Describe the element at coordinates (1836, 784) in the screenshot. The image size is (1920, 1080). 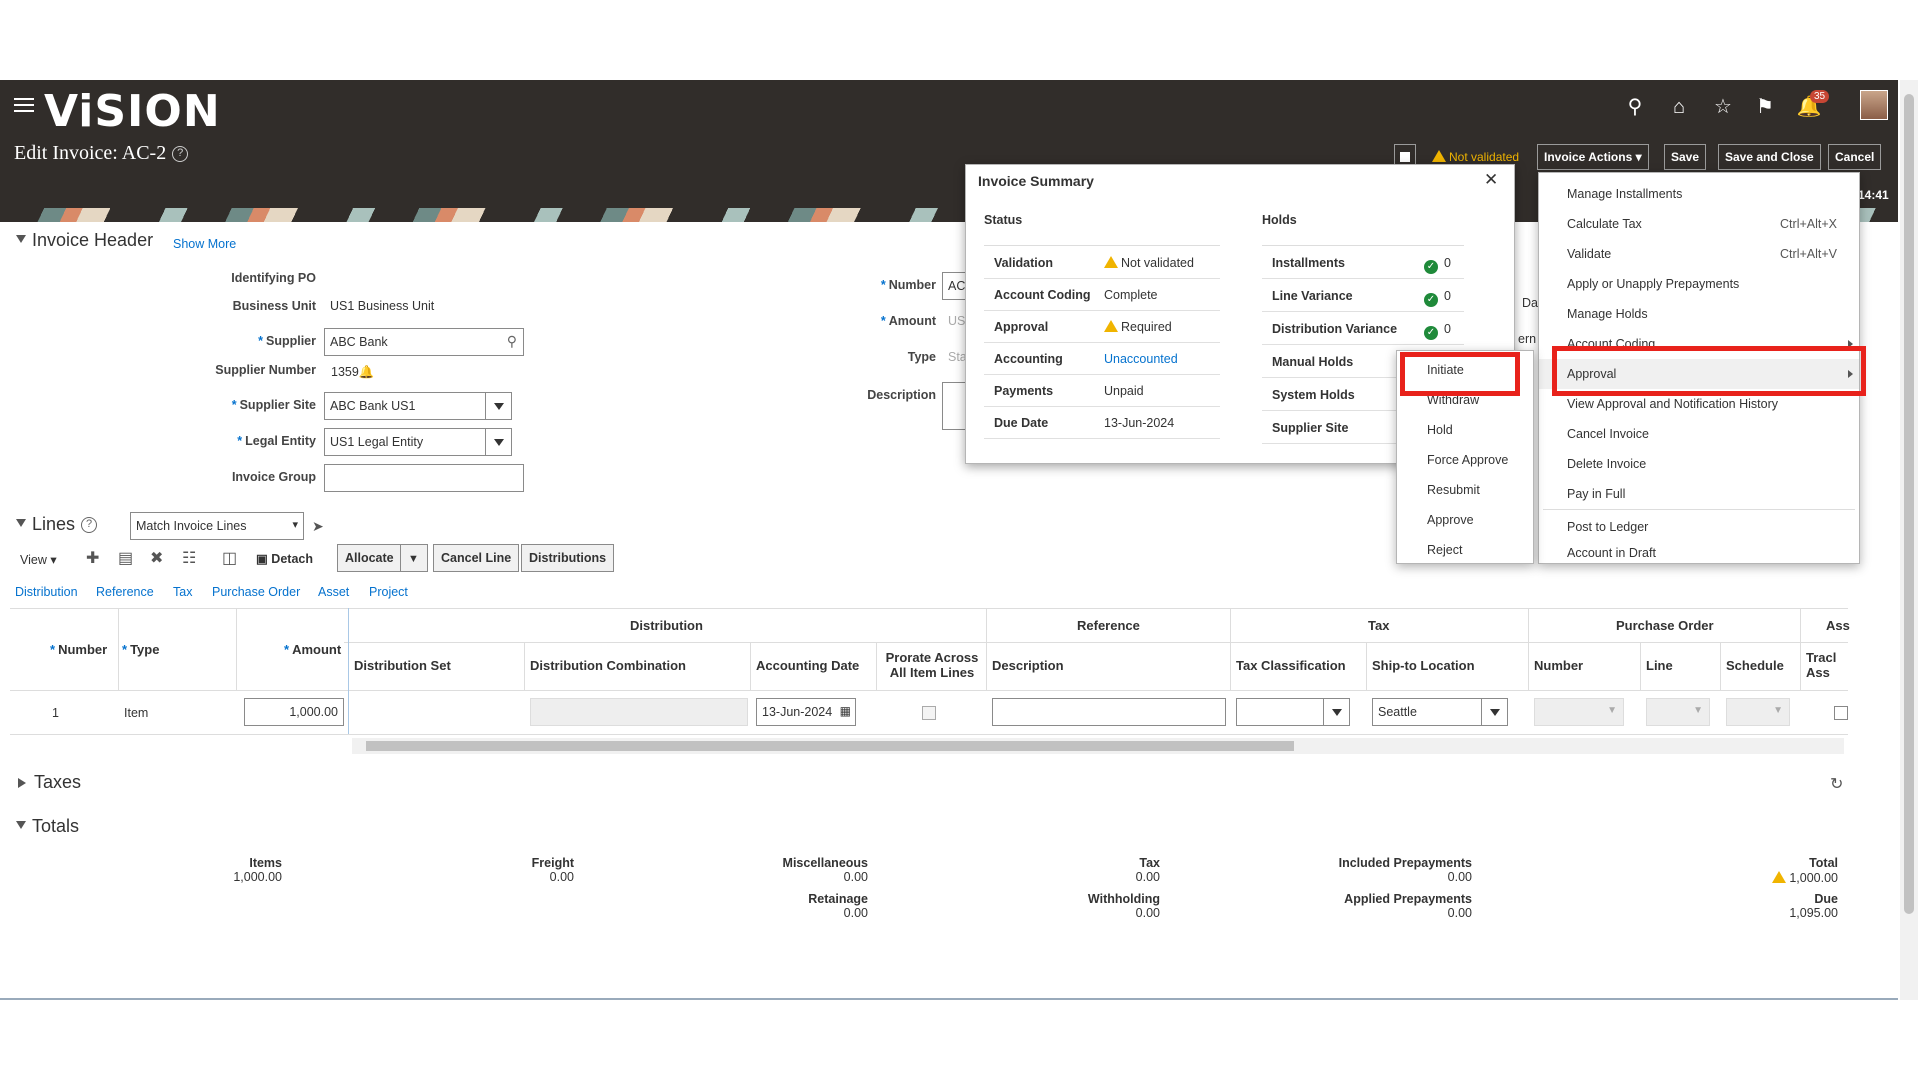
I see `refresh-icon: ↻` at that location.